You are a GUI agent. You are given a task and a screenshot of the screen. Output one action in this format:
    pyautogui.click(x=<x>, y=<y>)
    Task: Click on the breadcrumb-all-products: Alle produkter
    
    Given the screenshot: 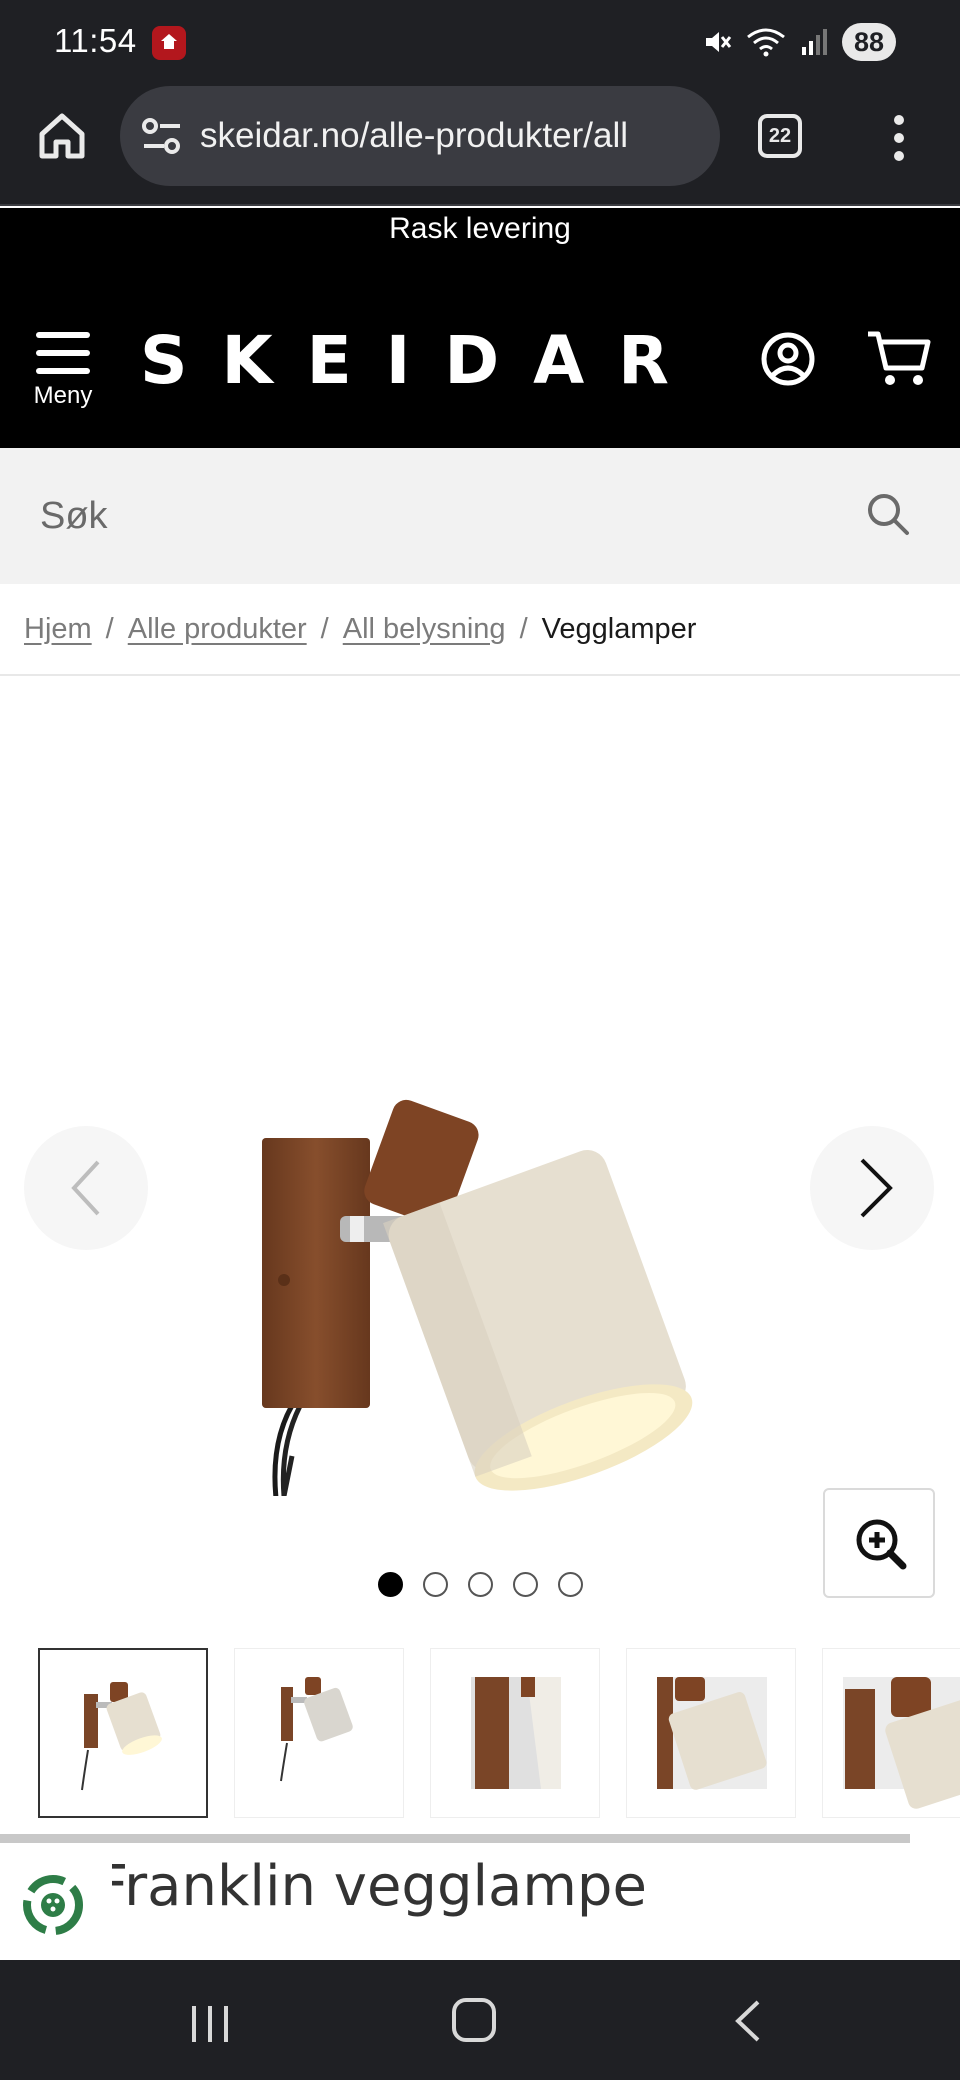 What is the action you would take?
    pyautogui.click(x=217, y=629)
    